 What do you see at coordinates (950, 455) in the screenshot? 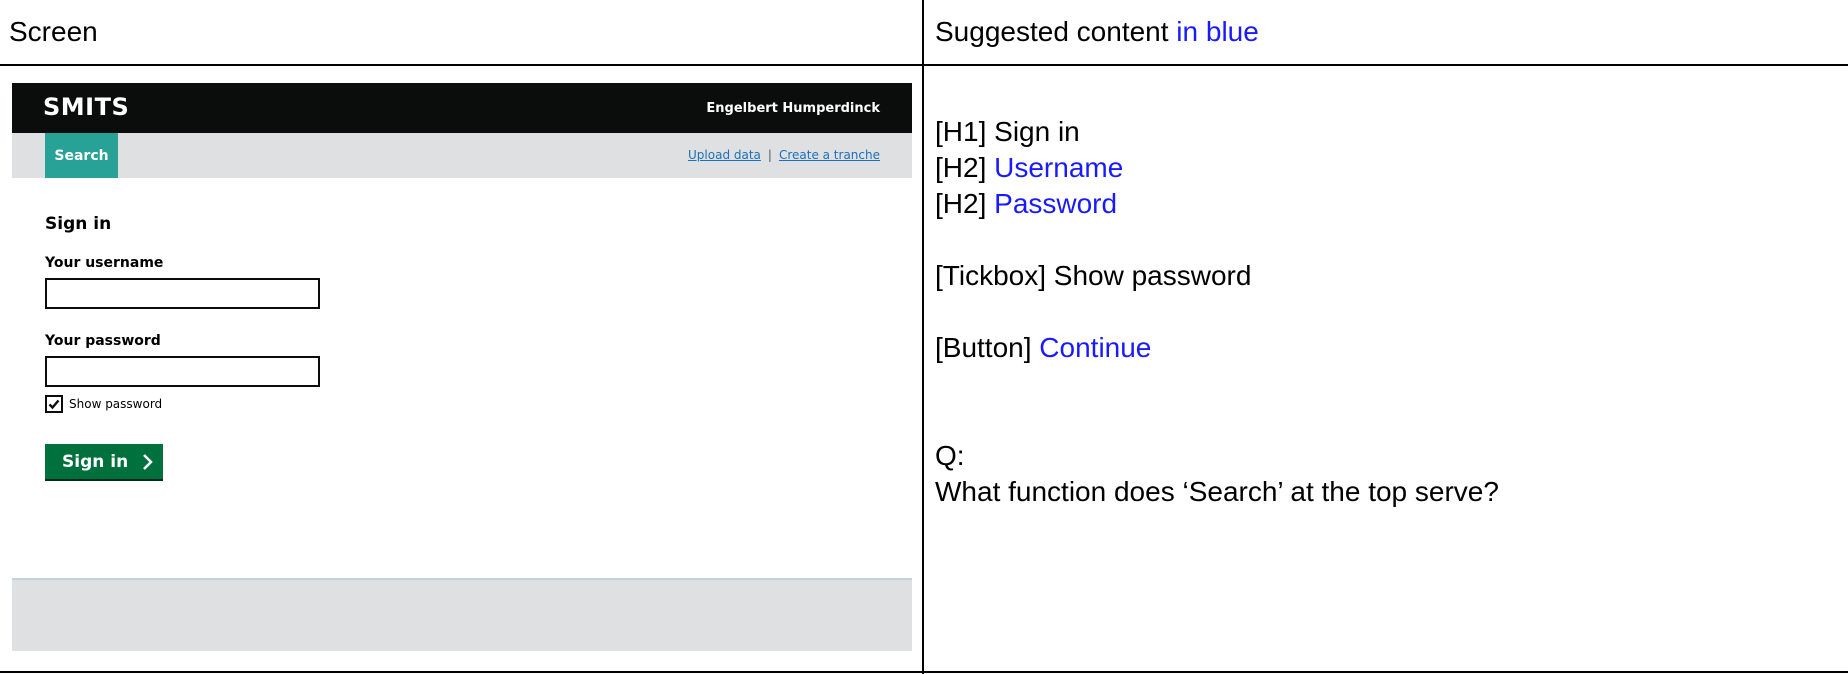
I see `note-question-label: Q:` at bounding box center [950, 455].